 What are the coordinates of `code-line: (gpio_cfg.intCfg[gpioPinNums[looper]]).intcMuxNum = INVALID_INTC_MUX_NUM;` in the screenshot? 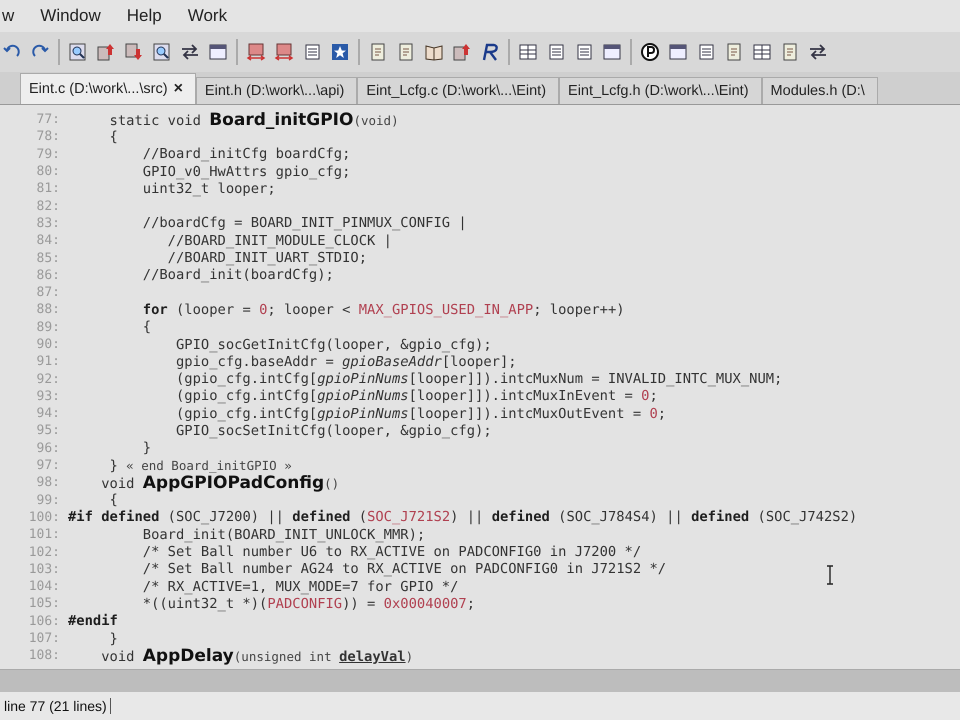 It's located at (478, 379).